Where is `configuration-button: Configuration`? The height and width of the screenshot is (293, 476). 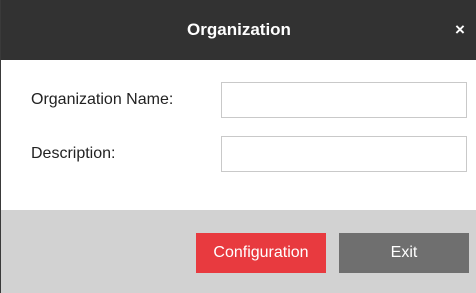 configuration-button: Configuration is located at coordinates (261, 253).